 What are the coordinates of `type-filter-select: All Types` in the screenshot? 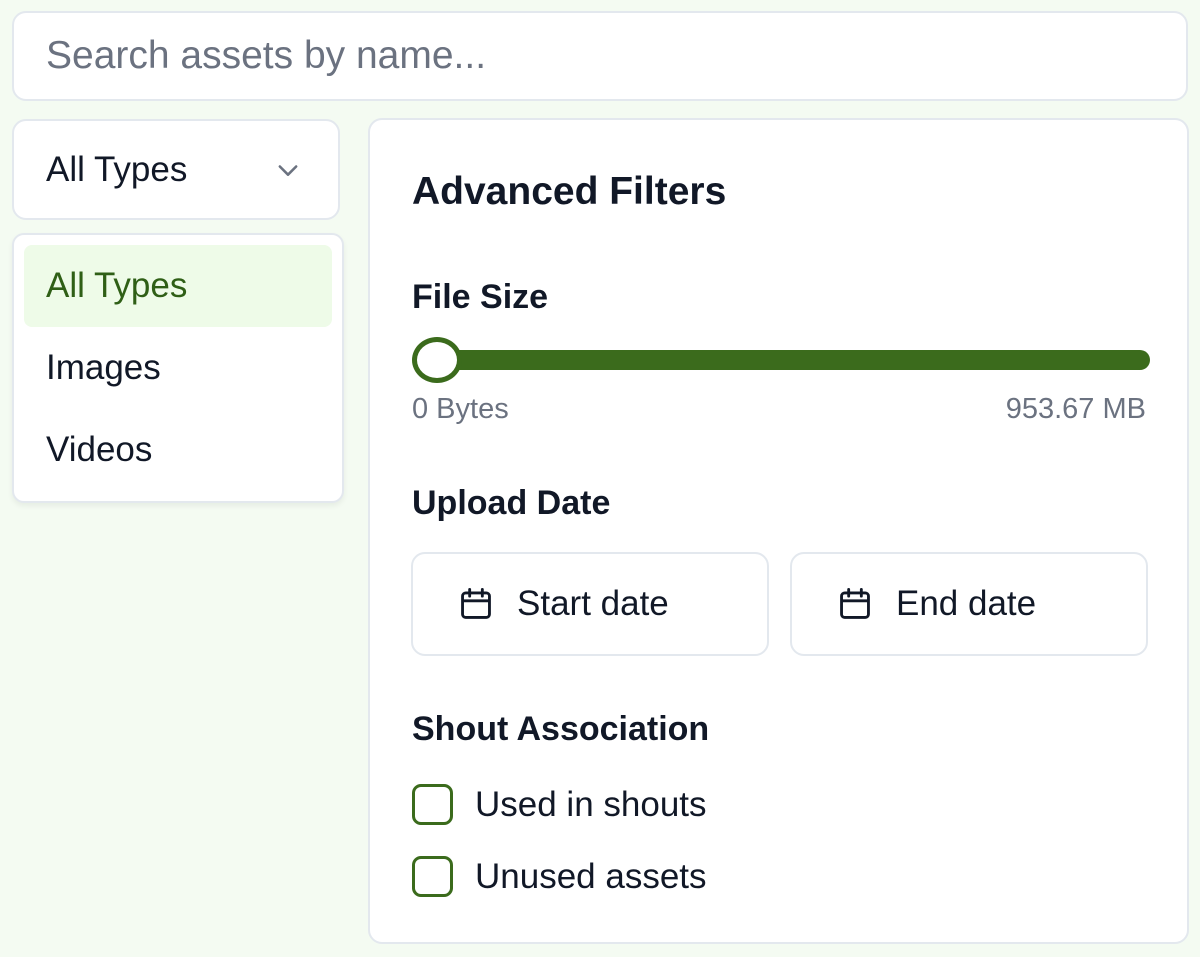 It's located at (176, 169).